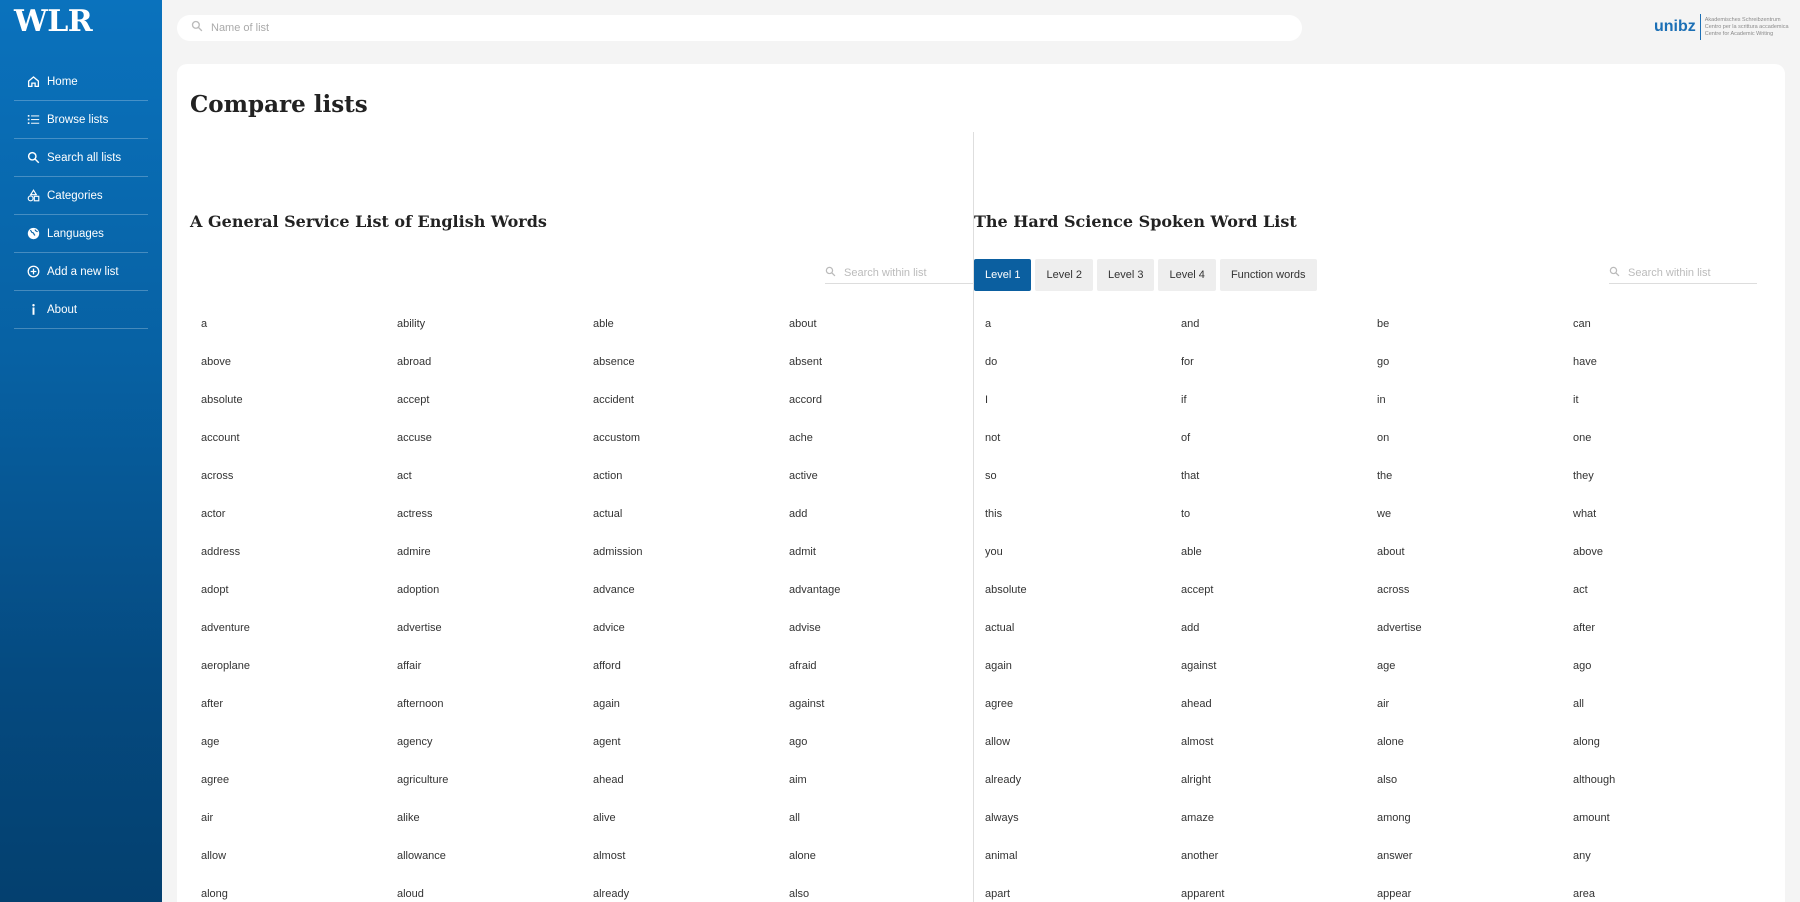 The image size is (1800, 902). I want to click on word-item: against, so click(887, 716).